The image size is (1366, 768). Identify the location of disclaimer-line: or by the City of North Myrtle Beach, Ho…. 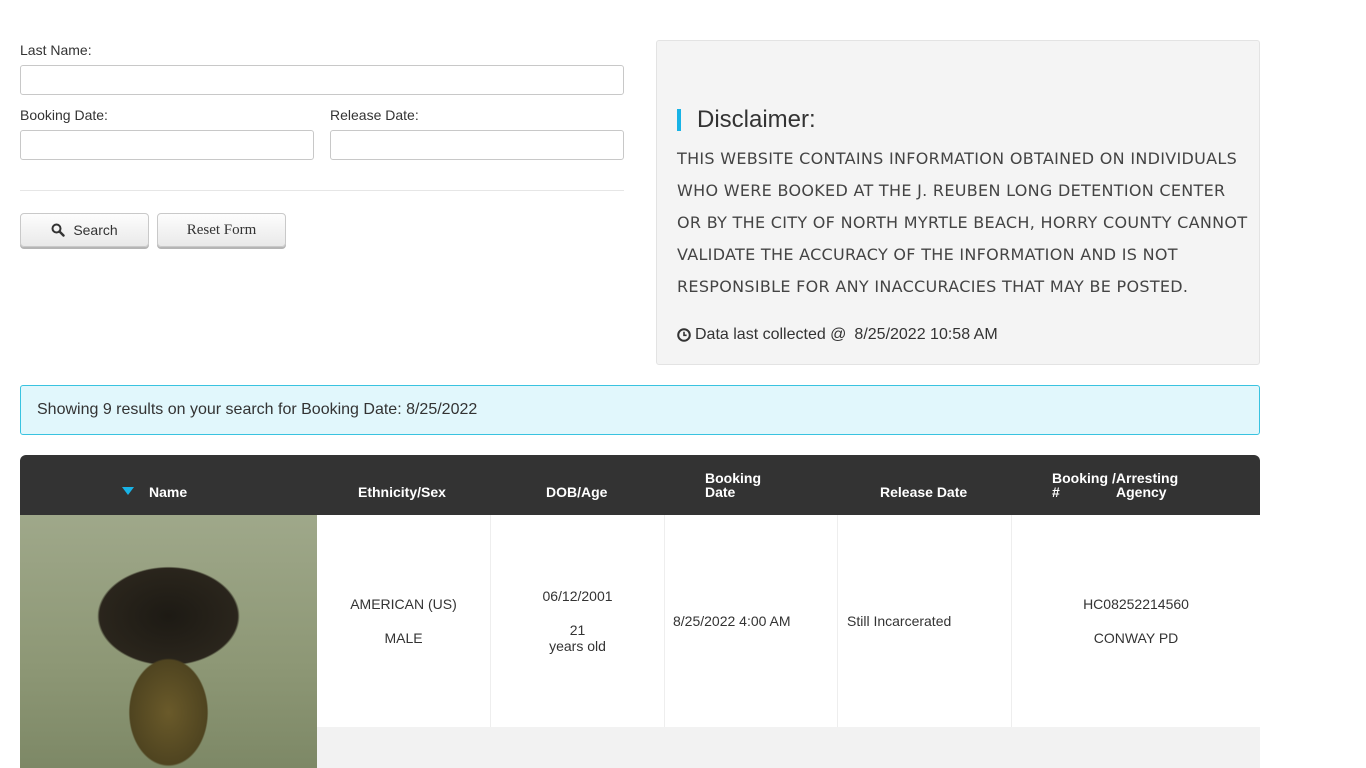
(962, 222).